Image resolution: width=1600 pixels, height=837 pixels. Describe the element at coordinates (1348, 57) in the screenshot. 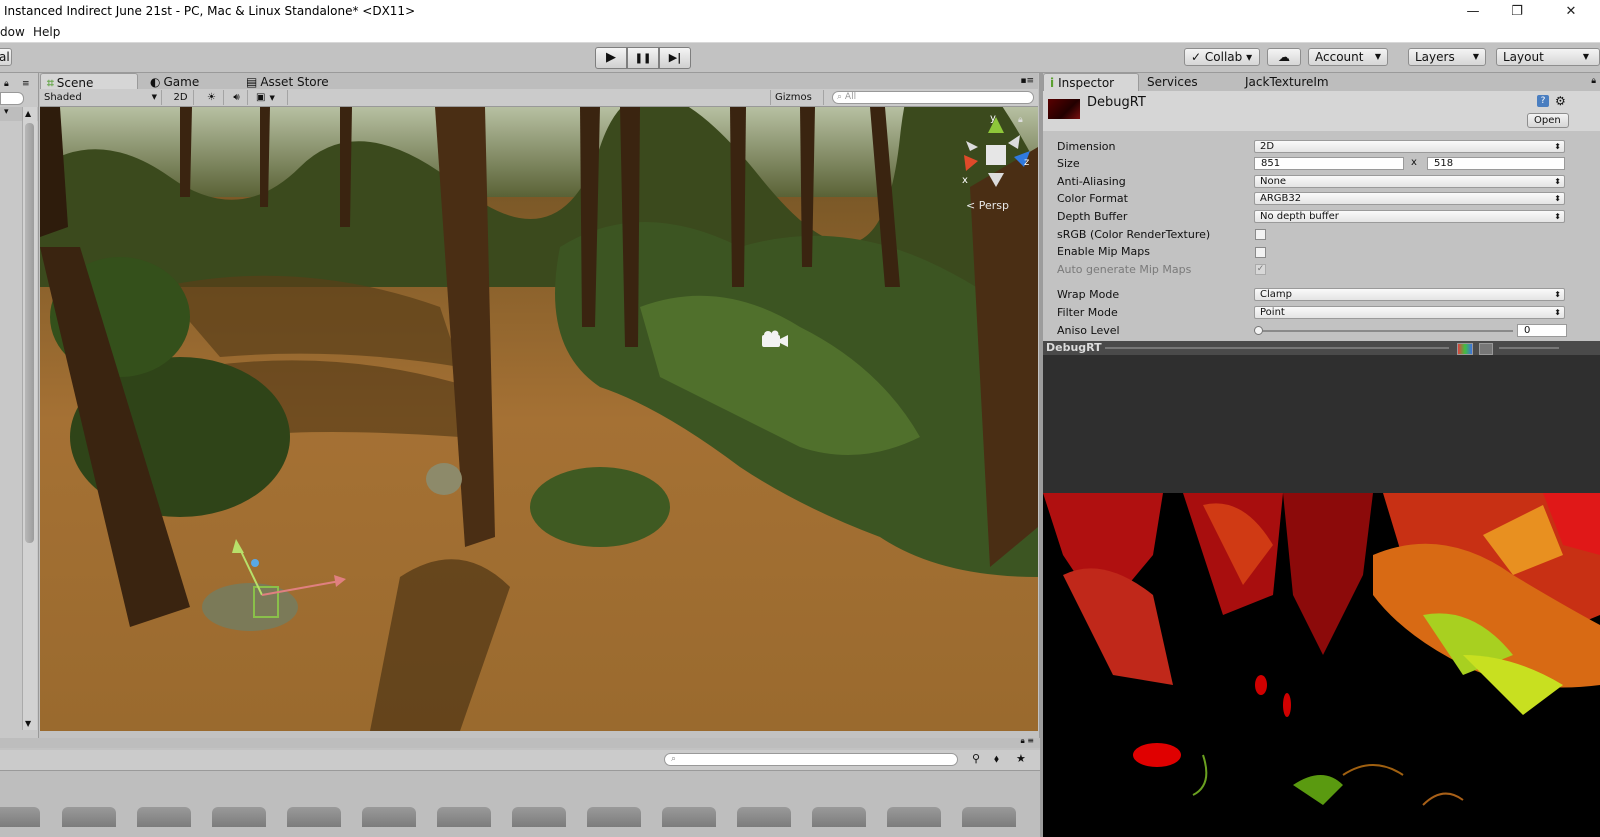

I see `account-dropdown: Account ▼` at that location.